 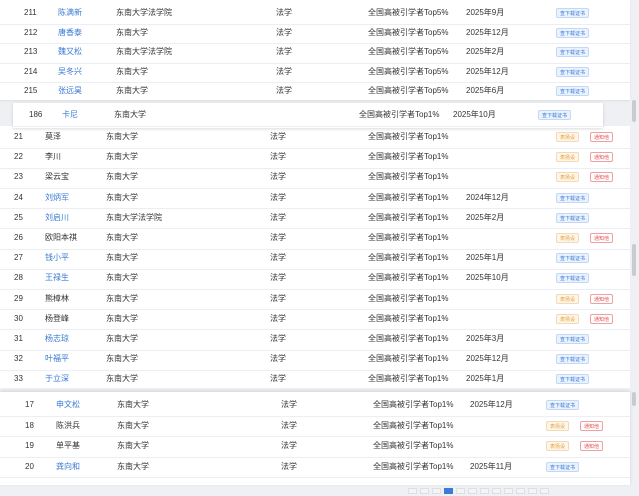 I want to click on scholar-name: 陈洪兵, so click(x=68, y=425).